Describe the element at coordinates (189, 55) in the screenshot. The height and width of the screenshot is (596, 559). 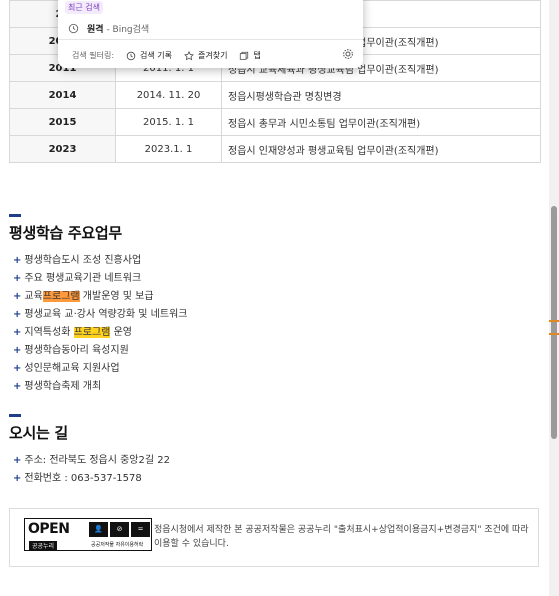
I see `star-icon` at that location.